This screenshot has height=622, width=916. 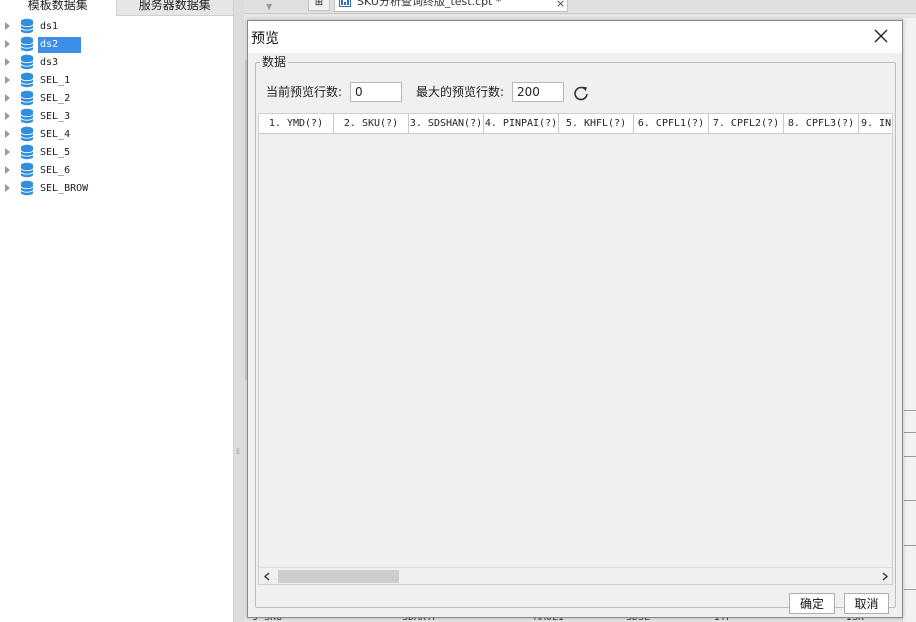 I want to click on tab-report-file: SKU分析查询终版_test.cpt *, so click(x=451, y=6).